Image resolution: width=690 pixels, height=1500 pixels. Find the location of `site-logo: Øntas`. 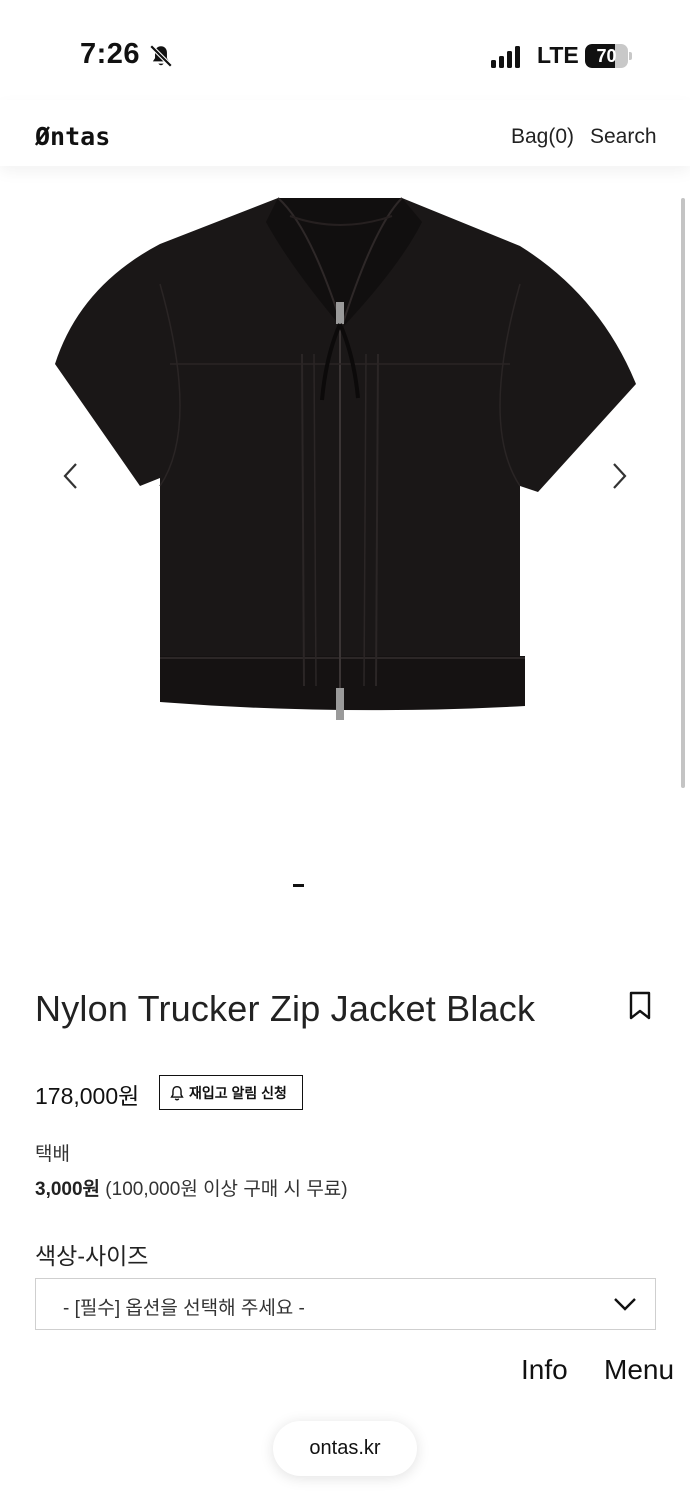

site-logo: Øntas is located at coordinates (72, 136).